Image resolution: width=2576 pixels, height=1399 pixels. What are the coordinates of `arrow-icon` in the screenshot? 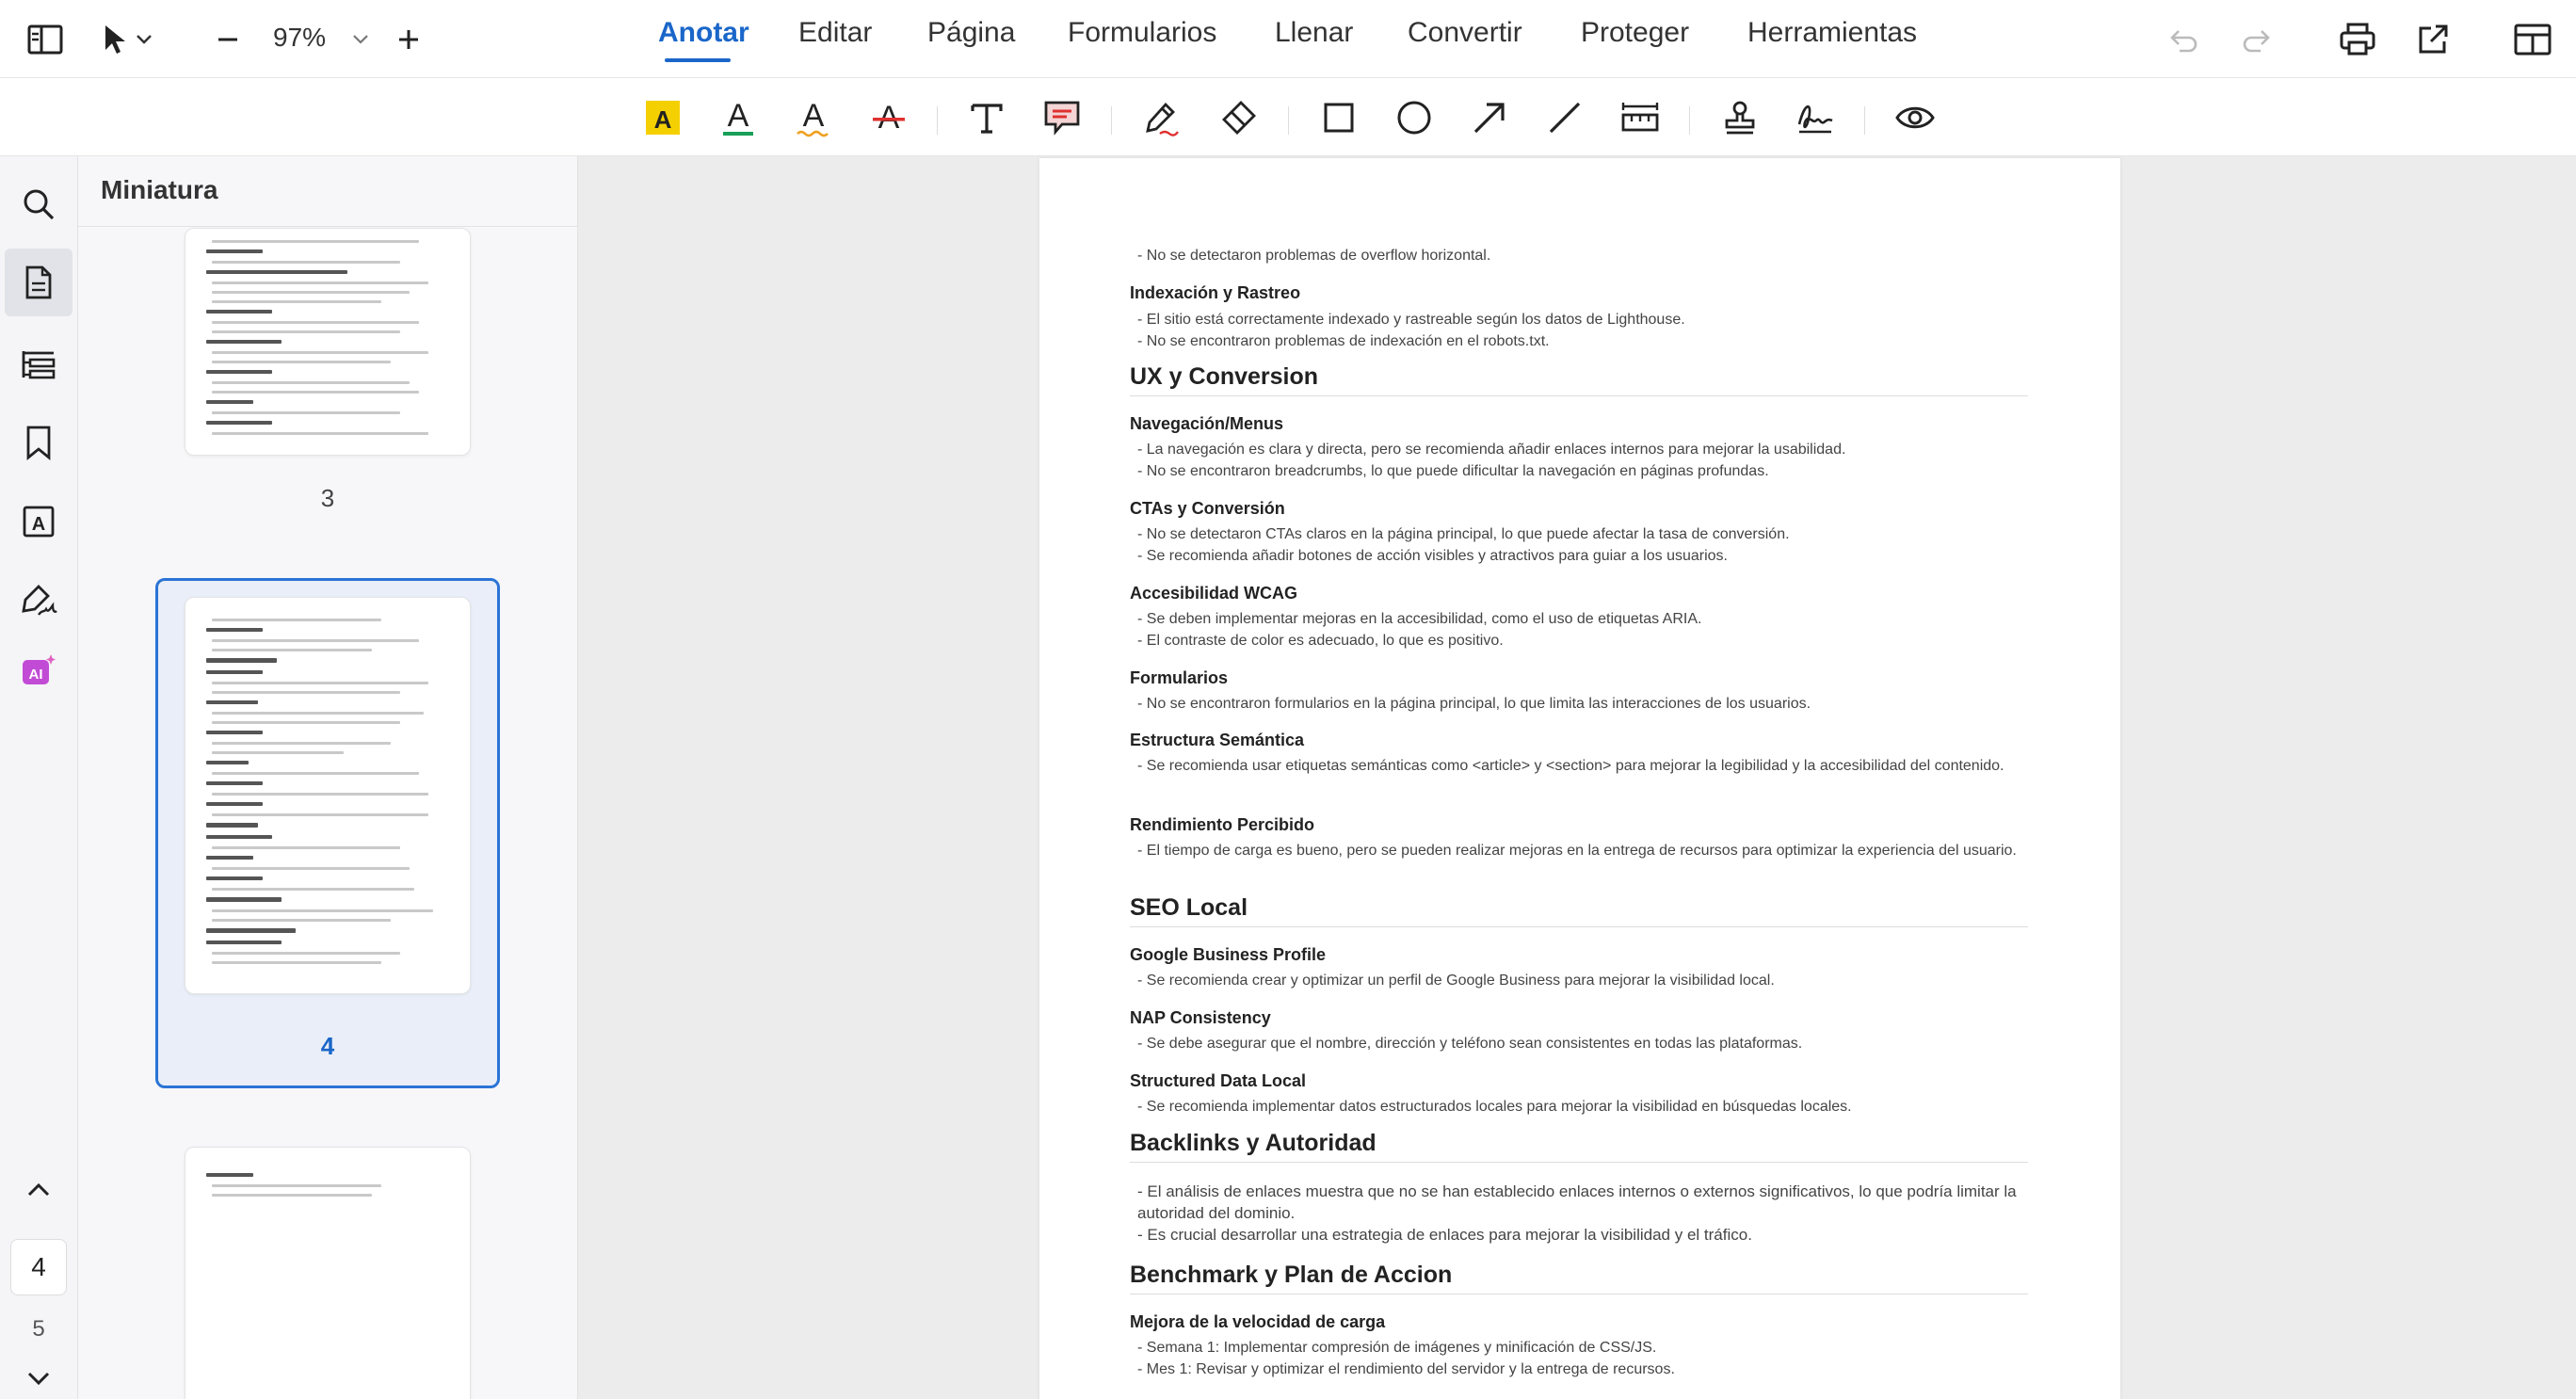 It's located at (1489, 118).